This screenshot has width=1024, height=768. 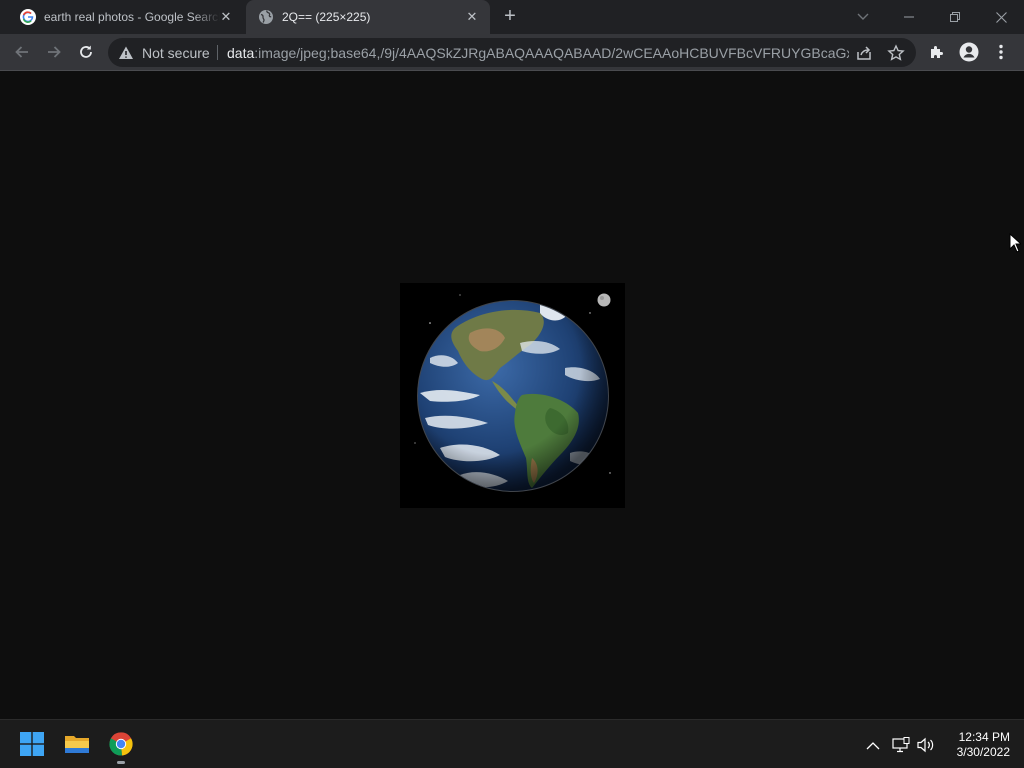 I want to click on chevron-up-icon, so click(x=873, y=745).